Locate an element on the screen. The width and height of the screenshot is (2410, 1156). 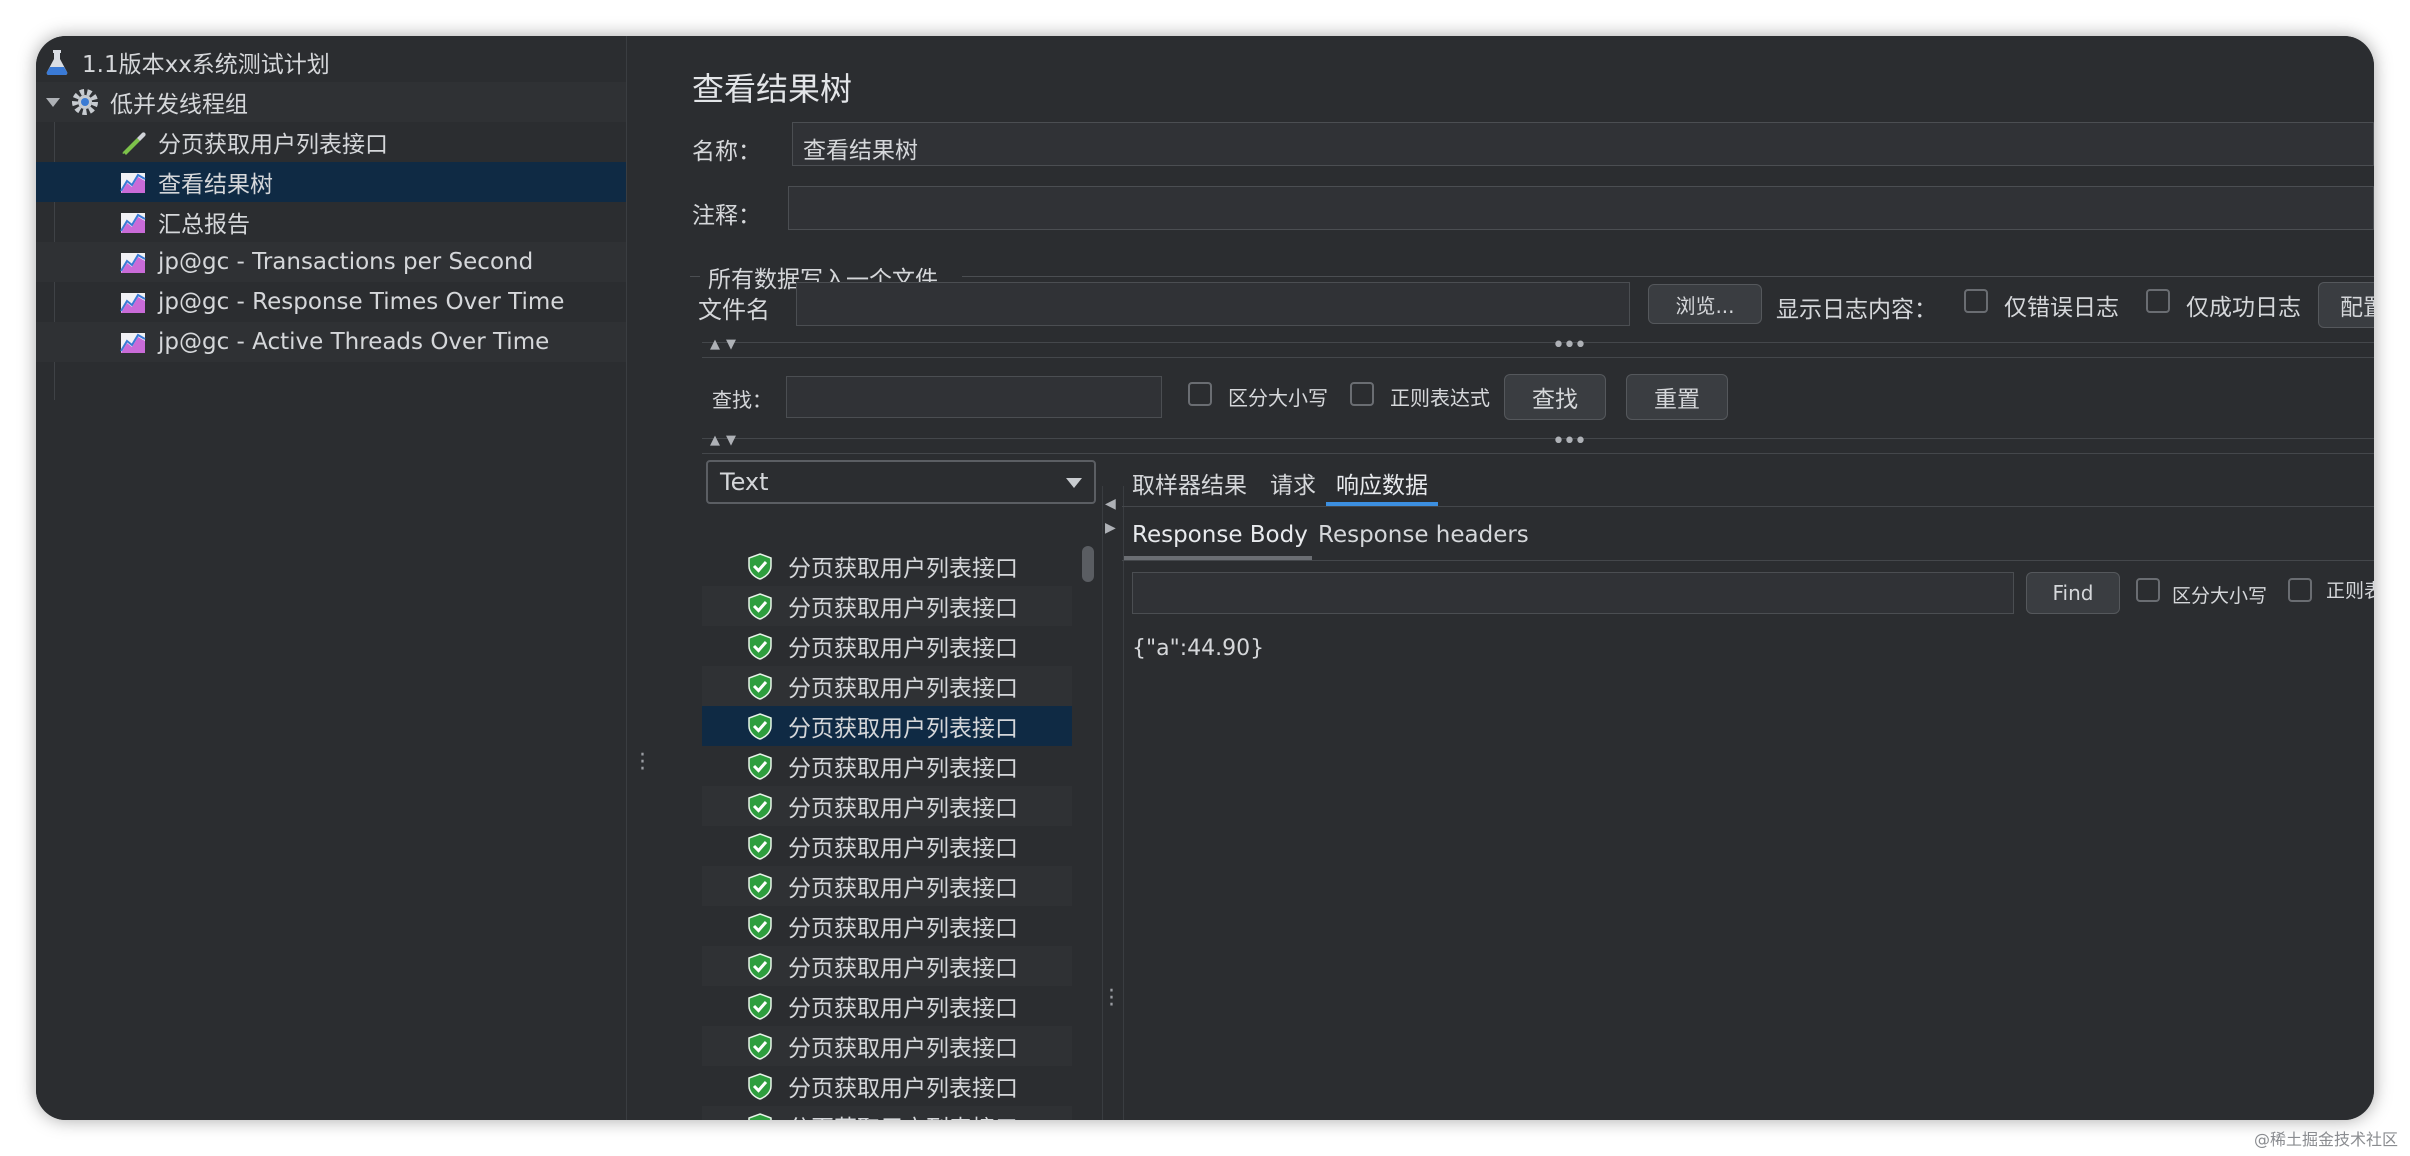
collapse-left-icon: ◀ is located at coordinates (1110, 504).